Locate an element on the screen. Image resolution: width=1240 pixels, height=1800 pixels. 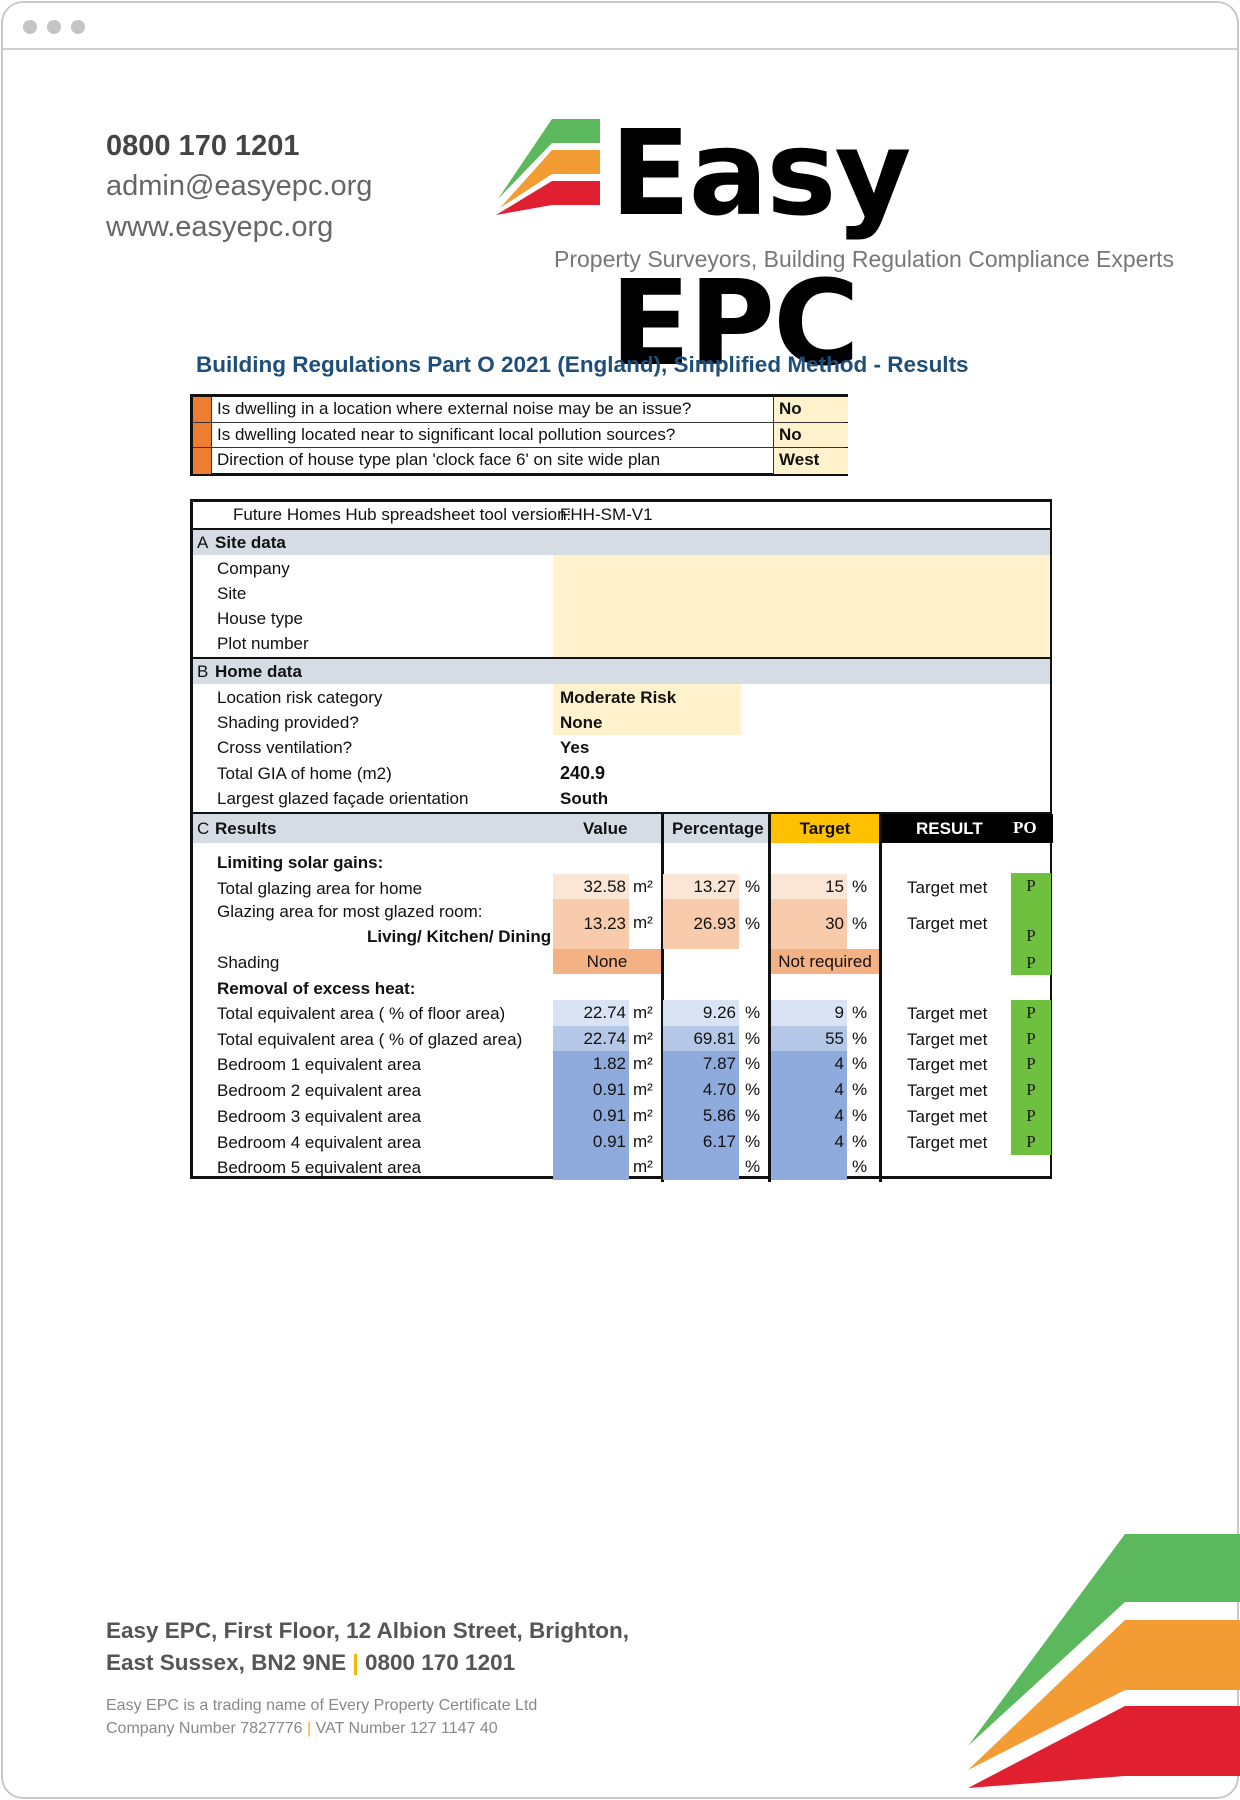
column-header-value: Value is located at coordinates (605, 828).